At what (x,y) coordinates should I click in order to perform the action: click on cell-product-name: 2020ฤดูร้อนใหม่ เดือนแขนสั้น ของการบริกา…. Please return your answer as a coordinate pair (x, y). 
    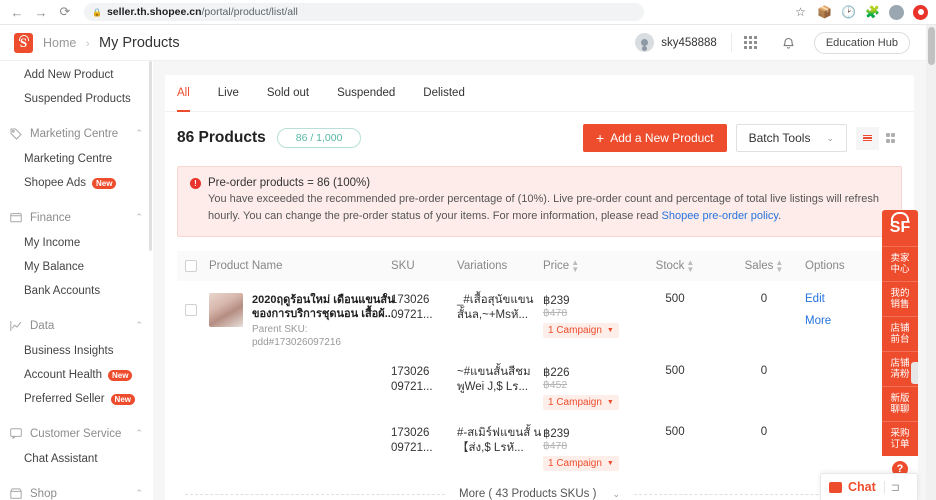
    Looking at the image, I should click on (296, 321).